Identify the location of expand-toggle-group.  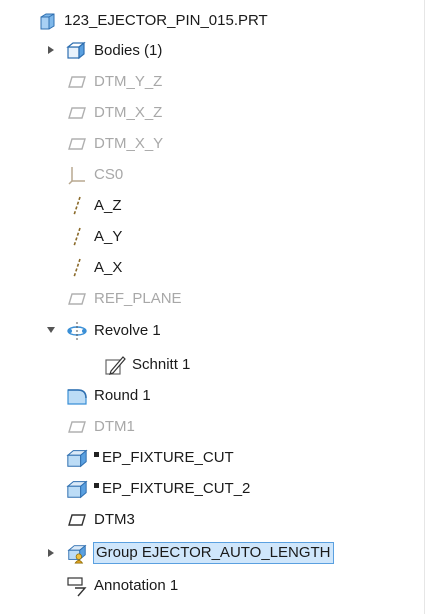
(51, 553).